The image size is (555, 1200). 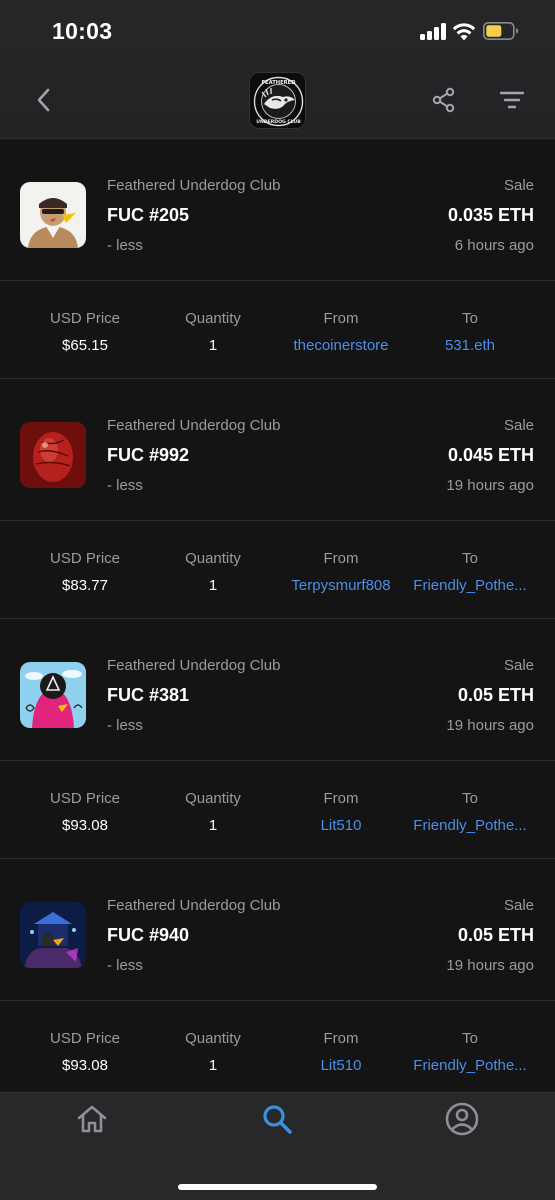 What do you see at coordinates (470, 345) in the screenshot?
I see `to-link: 531.eth` at bounding box center [470, 345].